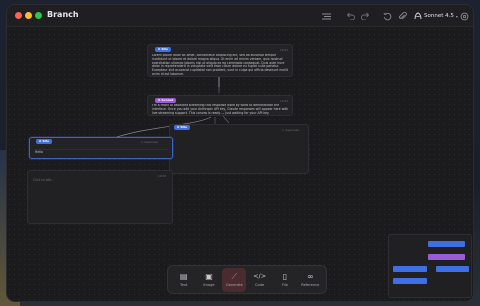 Image resolution: width=480 pixels, height=306 pixels. Describe the element at coordinates (365, 16) in the screenshot. I see `redo-icon` at that location.